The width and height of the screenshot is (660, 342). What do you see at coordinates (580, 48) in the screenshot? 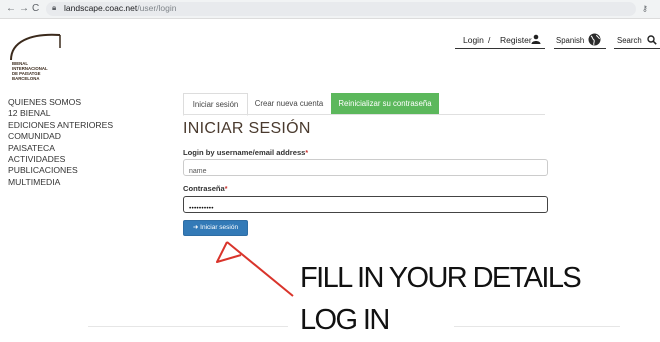
I see `language-underline` at bounding box center [580, 48].